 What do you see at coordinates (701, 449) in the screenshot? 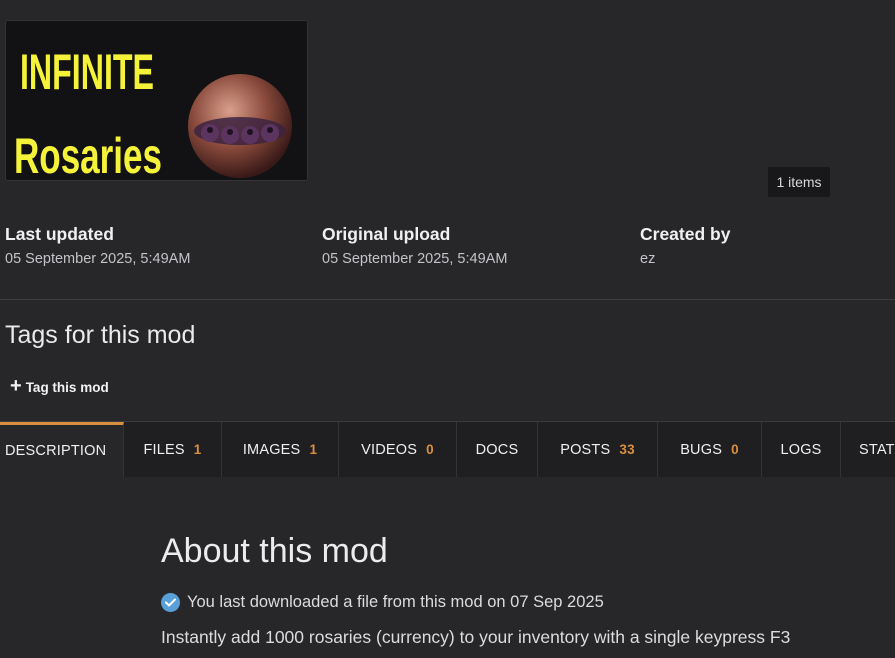
I see `tab-bugs-label: BUGS` at bounding box center [701, 449].